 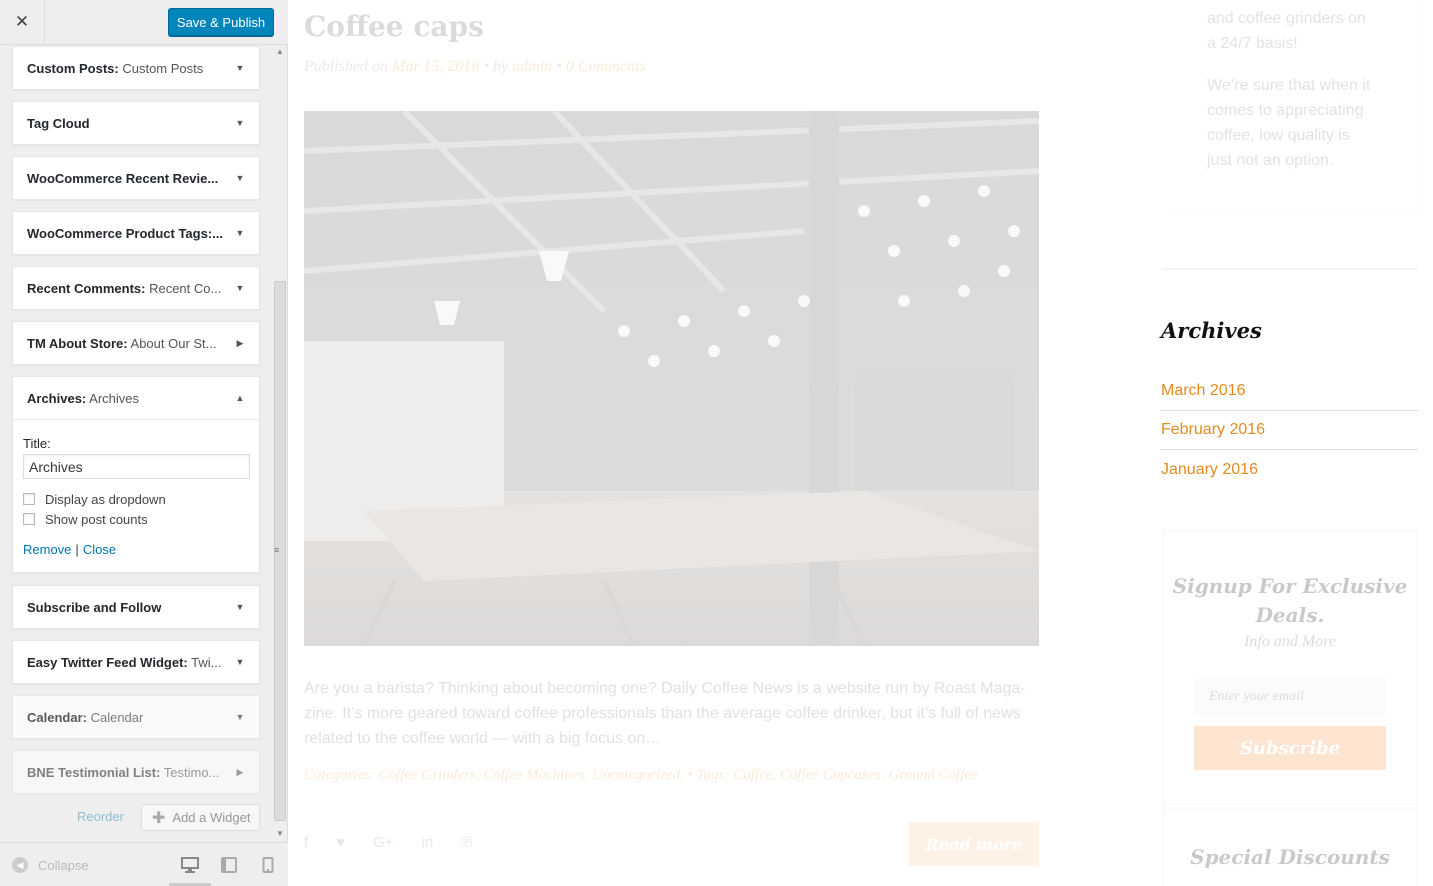 I want to click on subscribe-button: Subscribe, so click(x=1290, y=748).